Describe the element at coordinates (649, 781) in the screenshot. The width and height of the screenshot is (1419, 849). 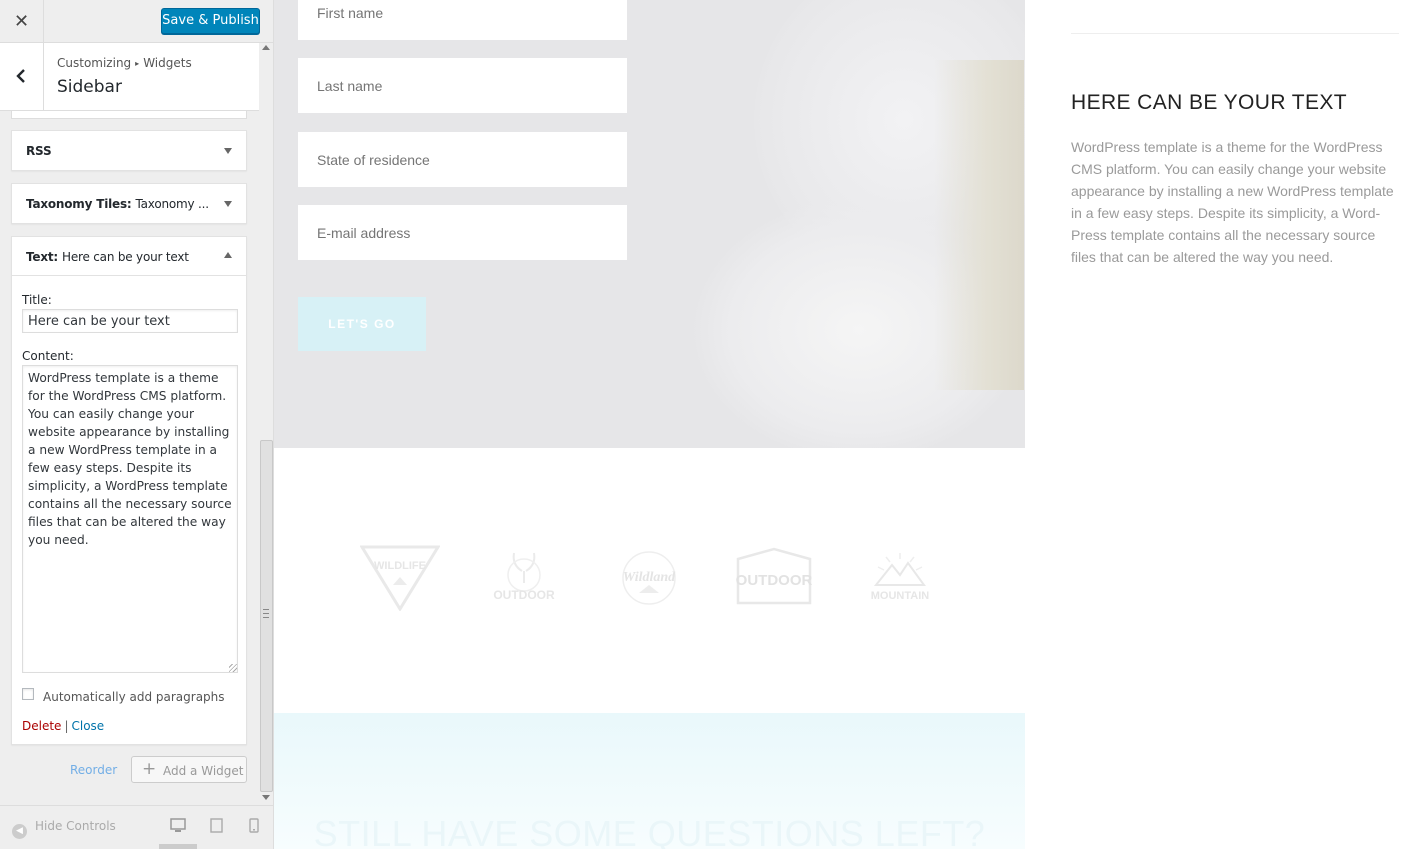
I see `cta-section: STILL HAVE SOME QUESTIONS LEFT?` at that location.